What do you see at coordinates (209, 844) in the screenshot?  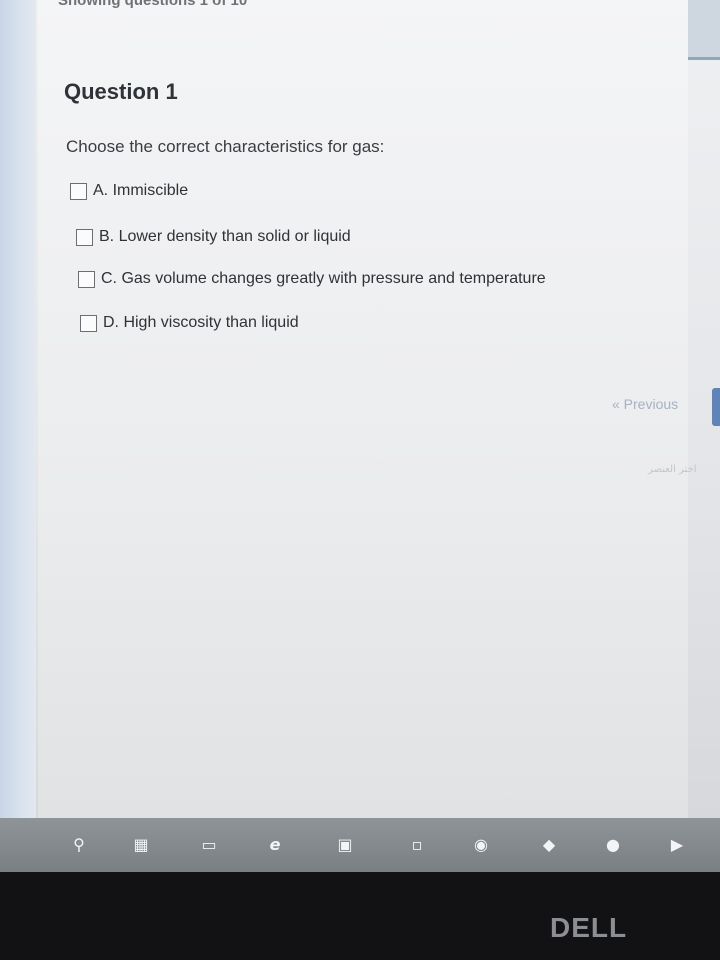 I see `file-explorer-icon: ▭` at bounding box center [209, 844].